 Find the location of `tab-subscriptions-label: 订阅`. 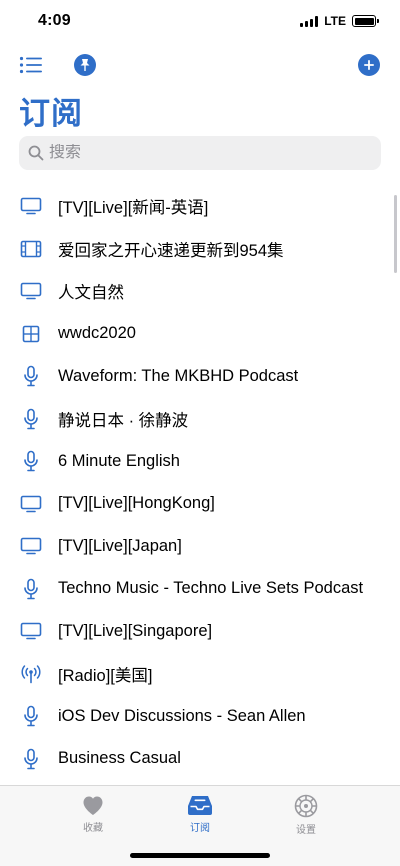

tab-subscriptions-label: 订阅 is located at coordinates (200, 828).